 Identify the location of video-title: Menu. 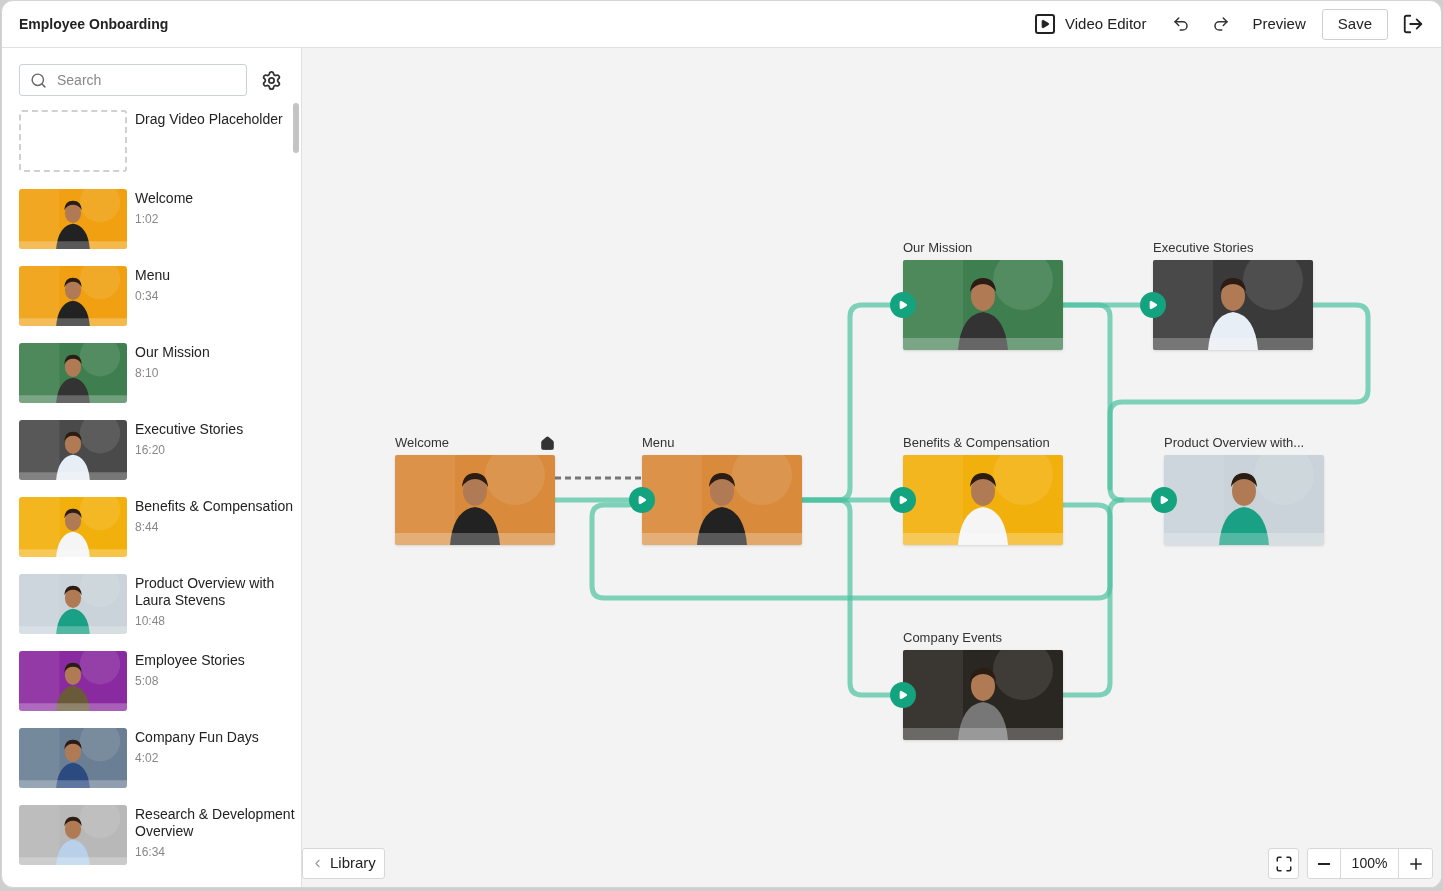
(153, 275).